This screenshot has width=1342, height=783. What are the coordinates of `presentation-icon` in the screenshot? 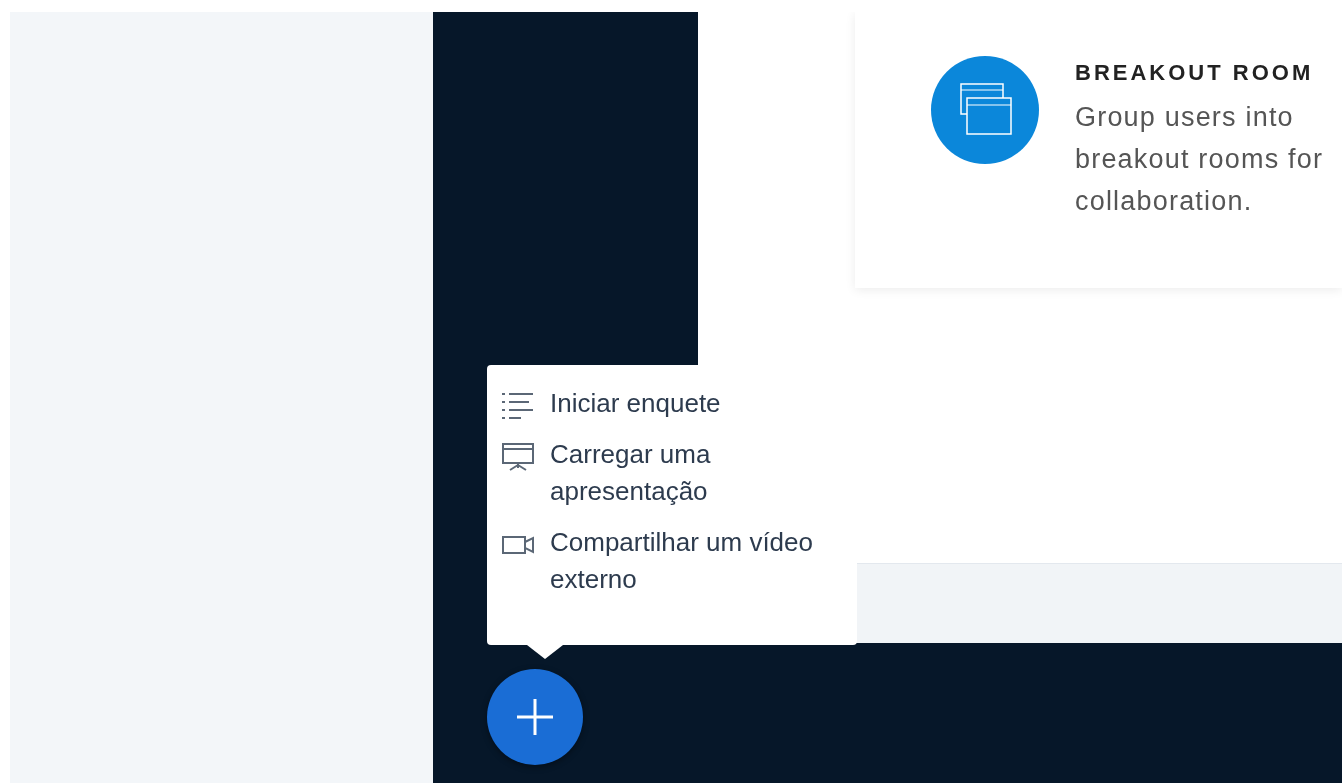 It's located at (518, 457).